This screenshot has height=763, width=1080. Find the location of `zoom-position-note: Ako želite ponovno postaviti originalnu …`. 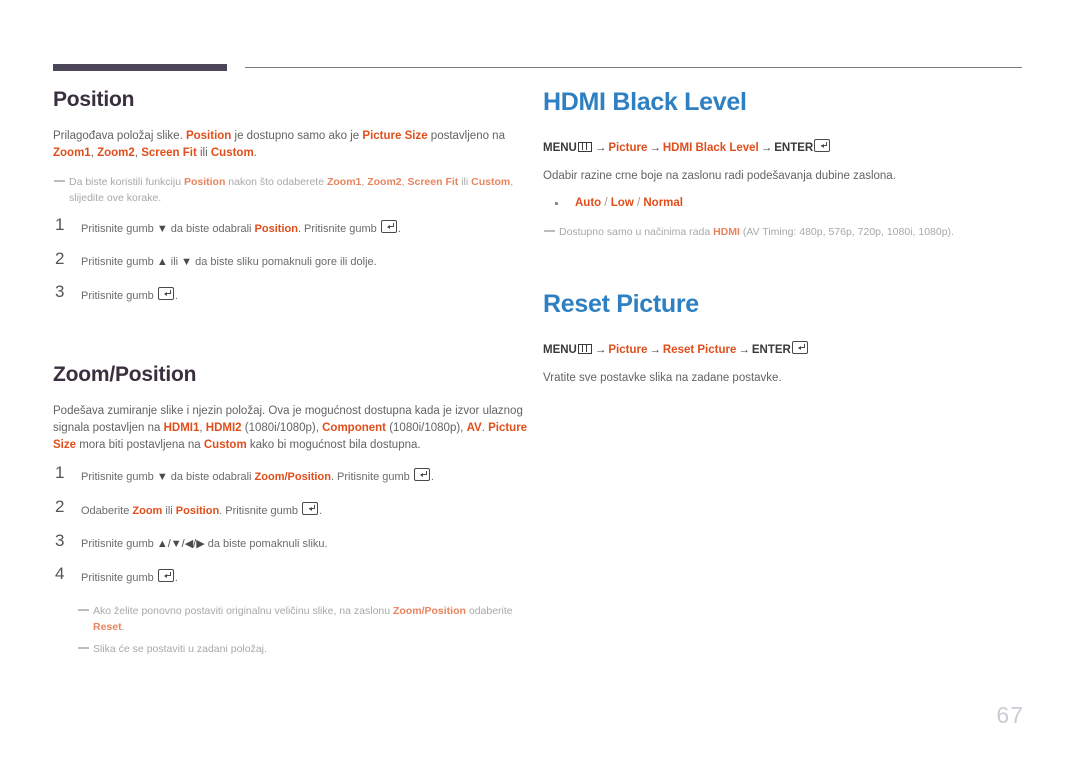

zoom-position-note: Ako želite ponovno postaviti originalnu … is located at coordinates (305, 619).